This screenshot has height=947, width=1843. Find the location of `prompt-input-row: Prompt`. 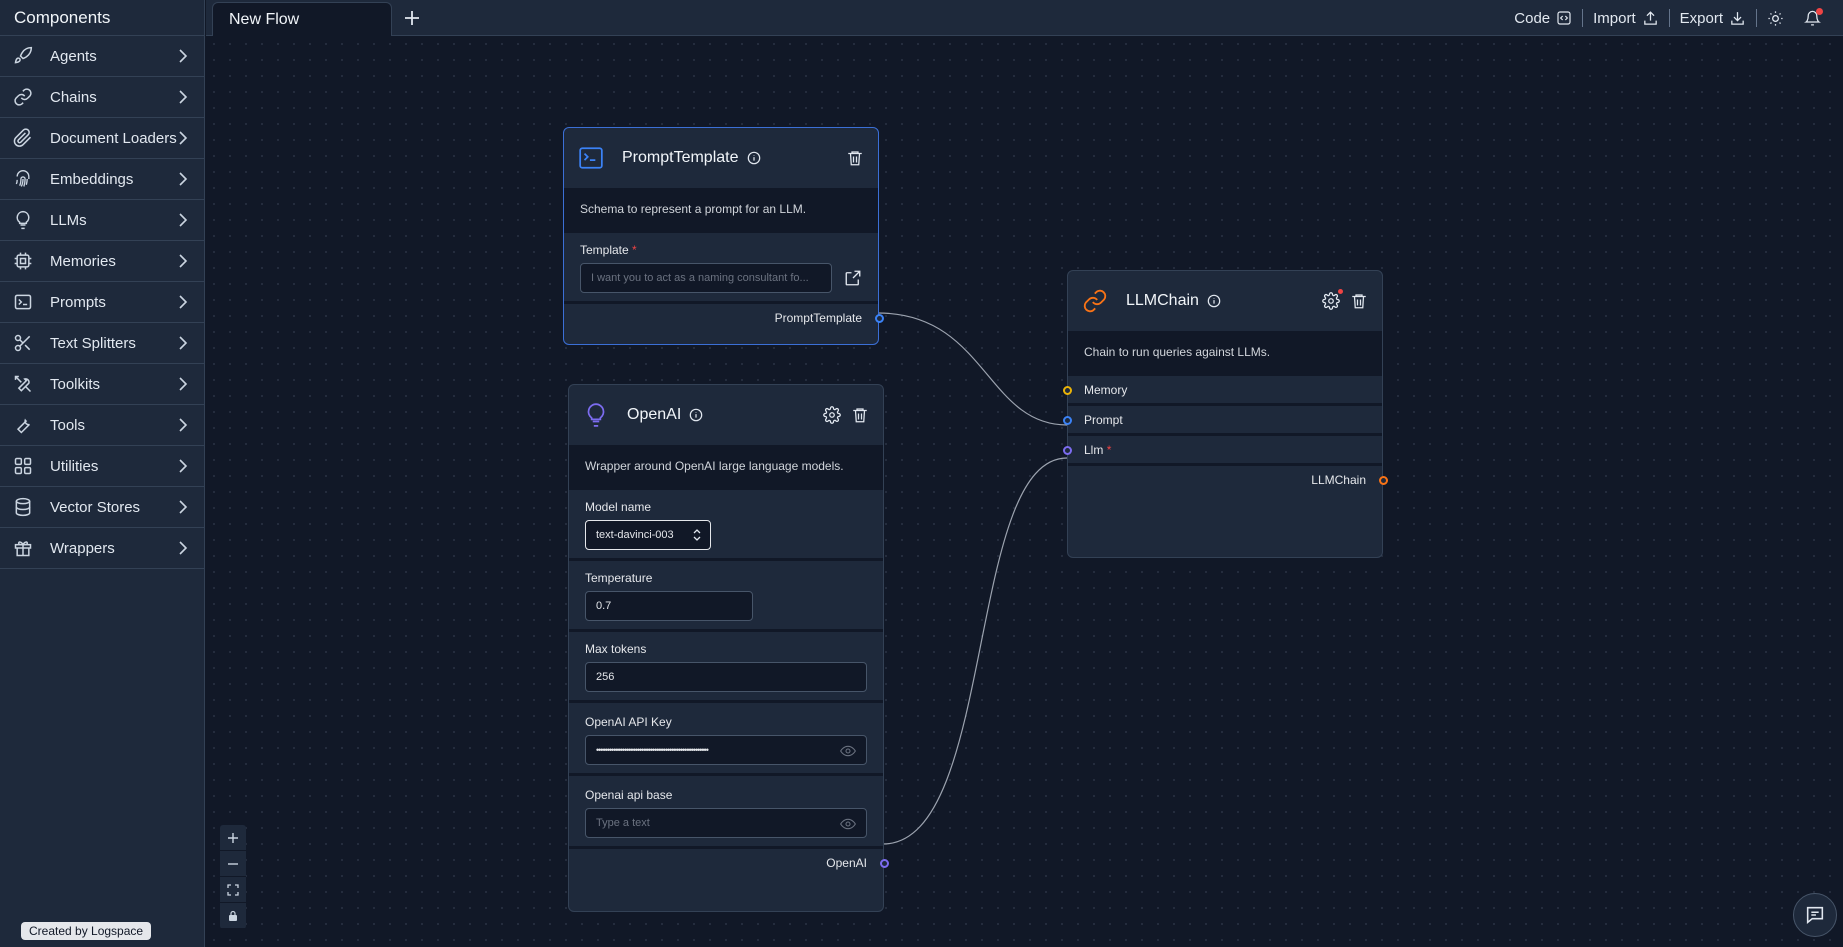

prompt-input-row: Prompt is located at coordinates (1222, 418).